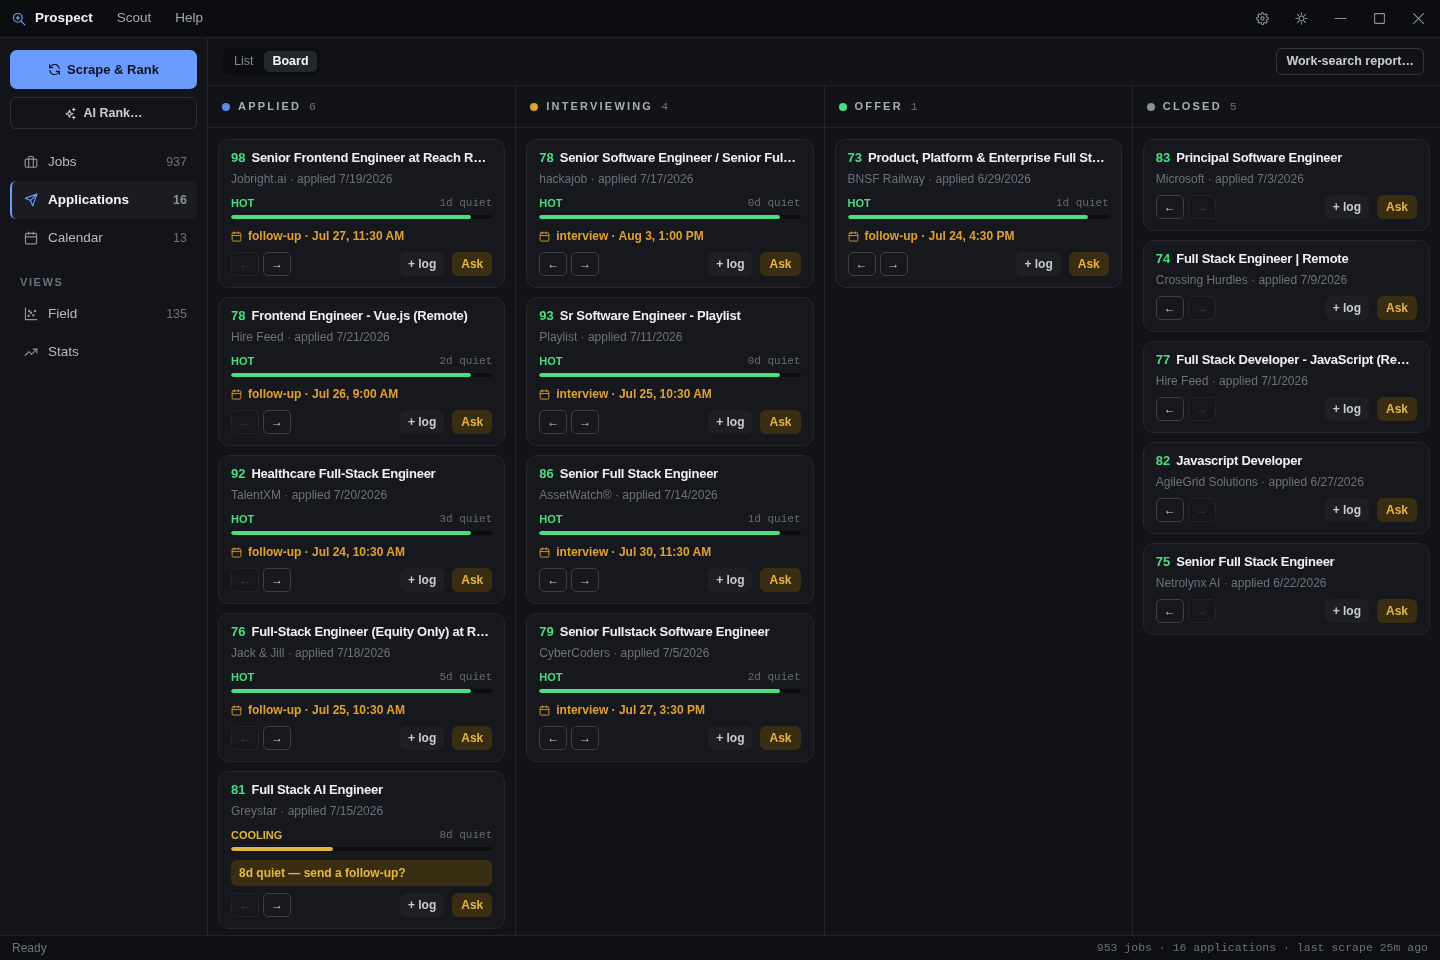  What do you see at coordinates (238, 474) in the screenshot?
I see `match-score: 92` at bounding box center [238, 474].